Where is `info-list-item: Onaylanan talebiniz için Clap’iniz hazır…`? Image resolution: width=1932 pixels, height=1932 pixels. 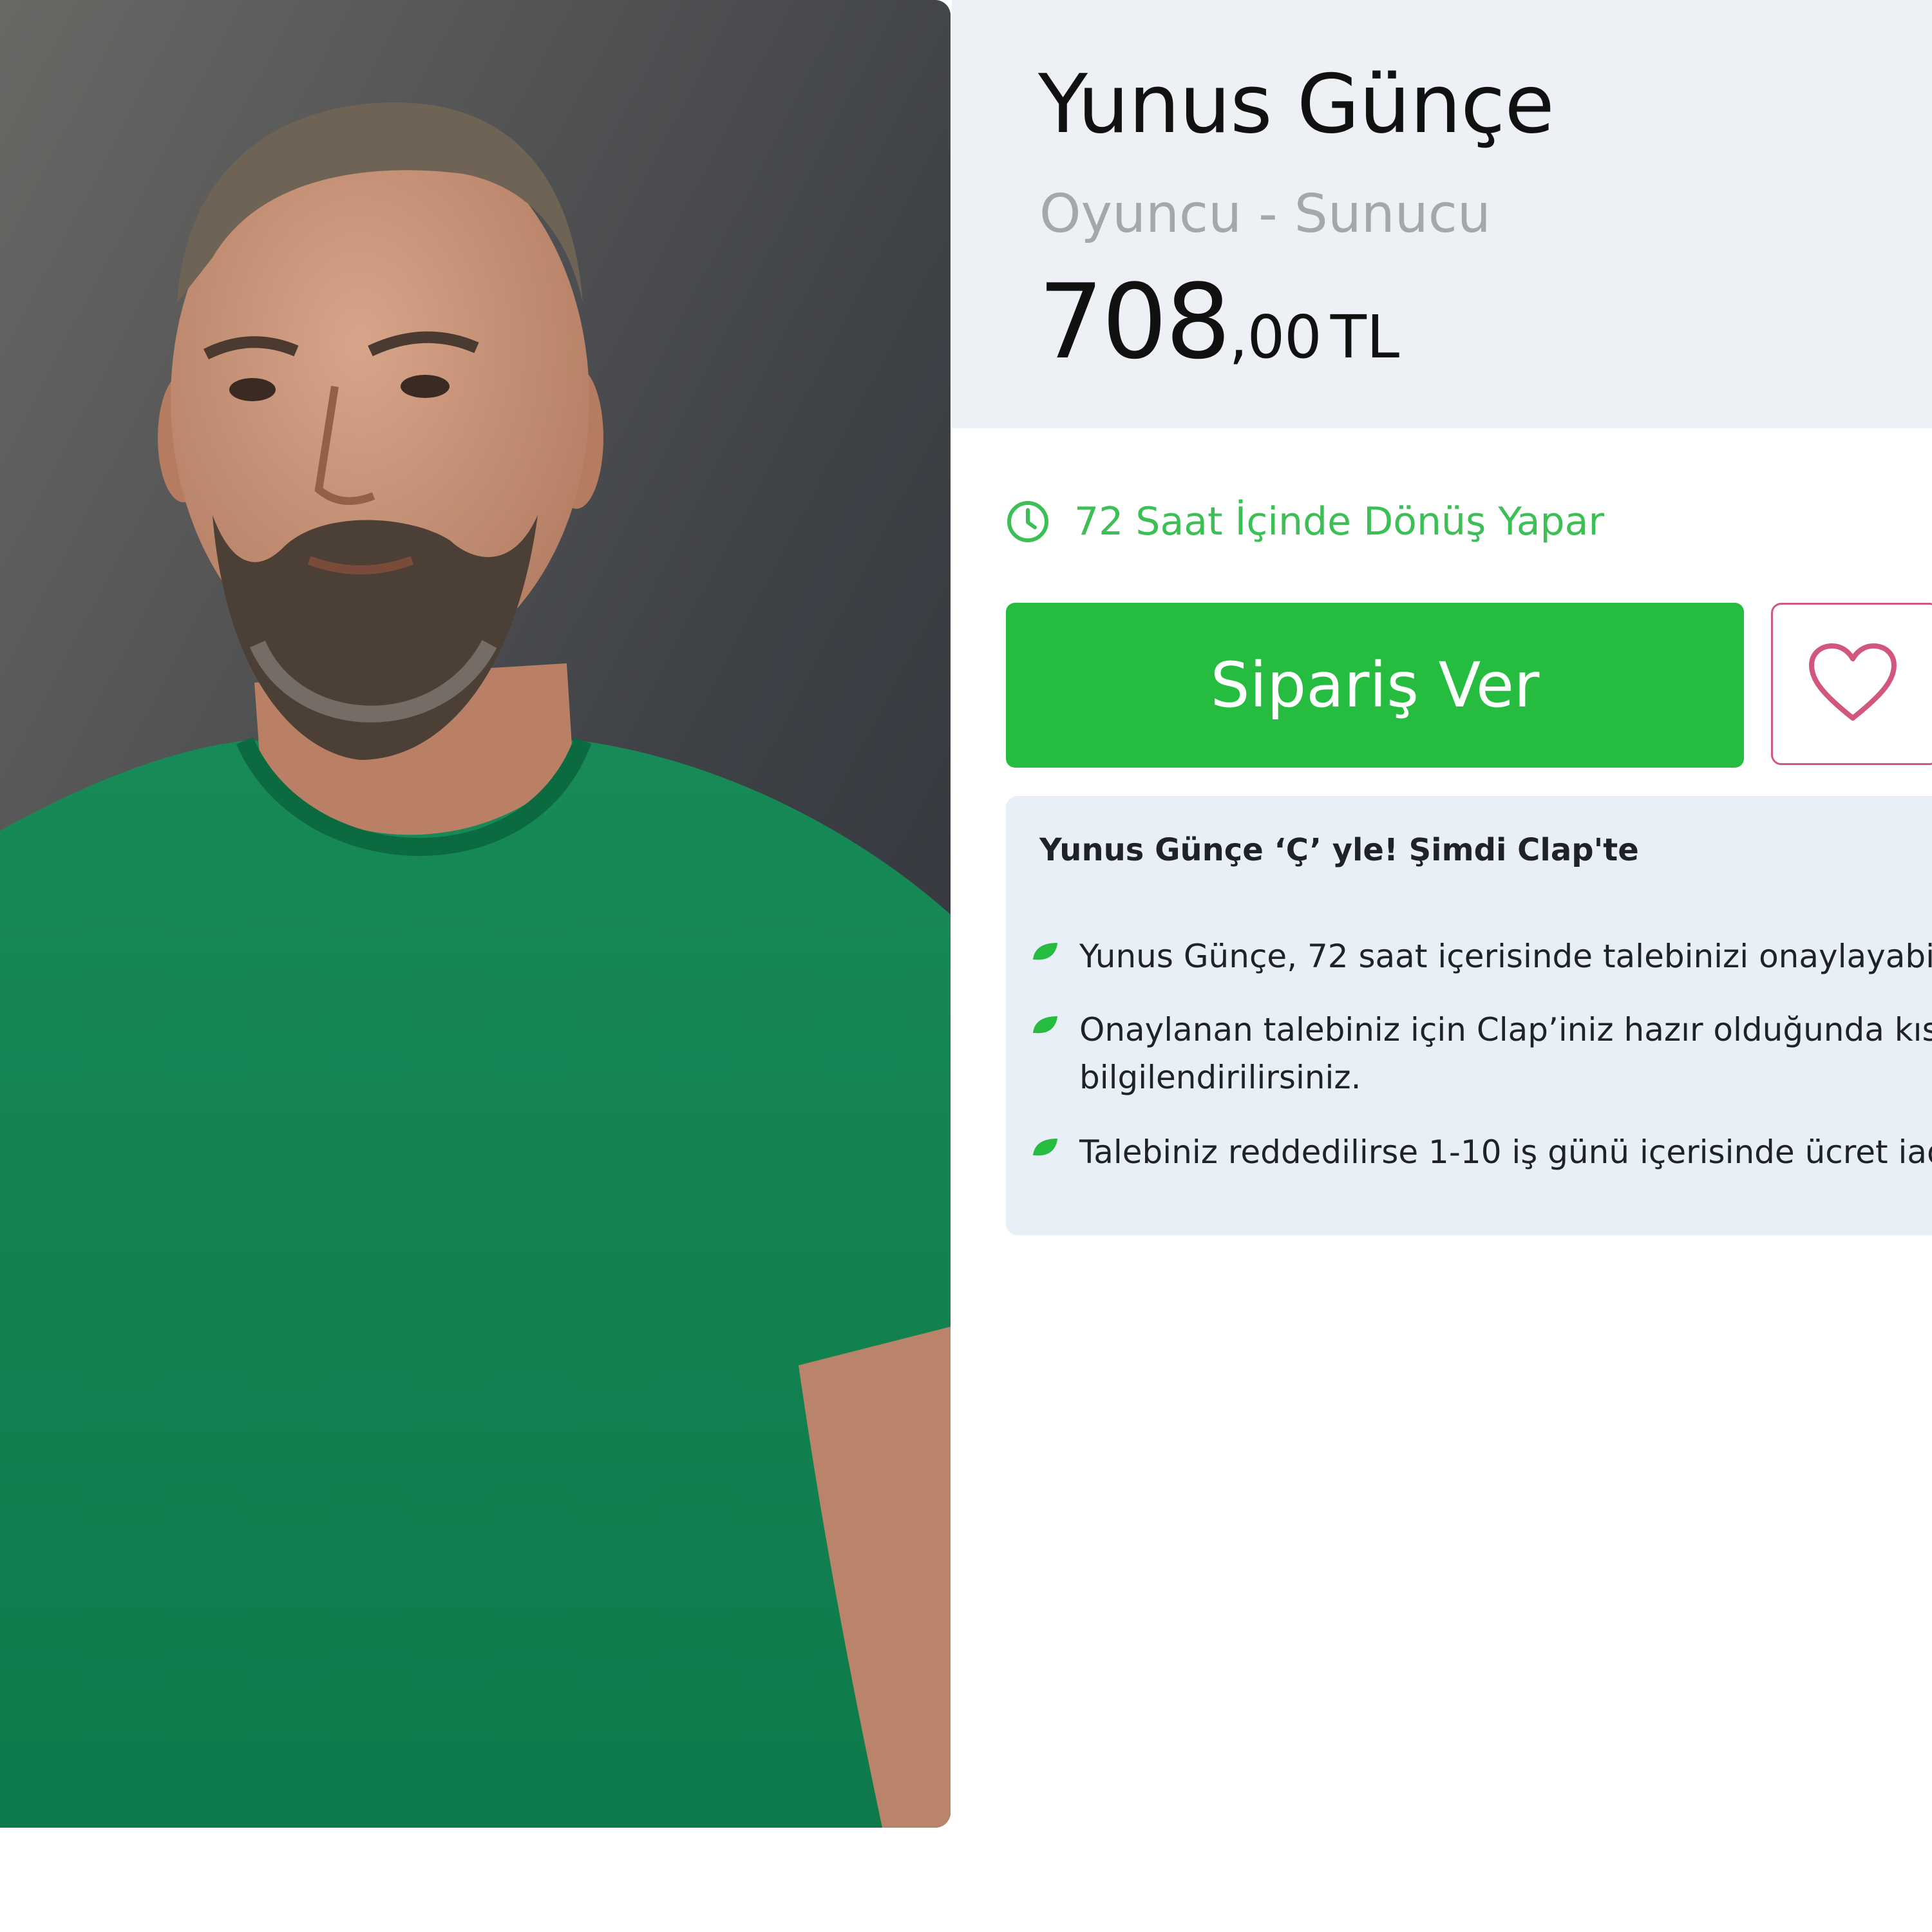 info-list-item: Onaylanan talebiniz için Clap’iniz hazır… is located at coordinates (1481, 1053).